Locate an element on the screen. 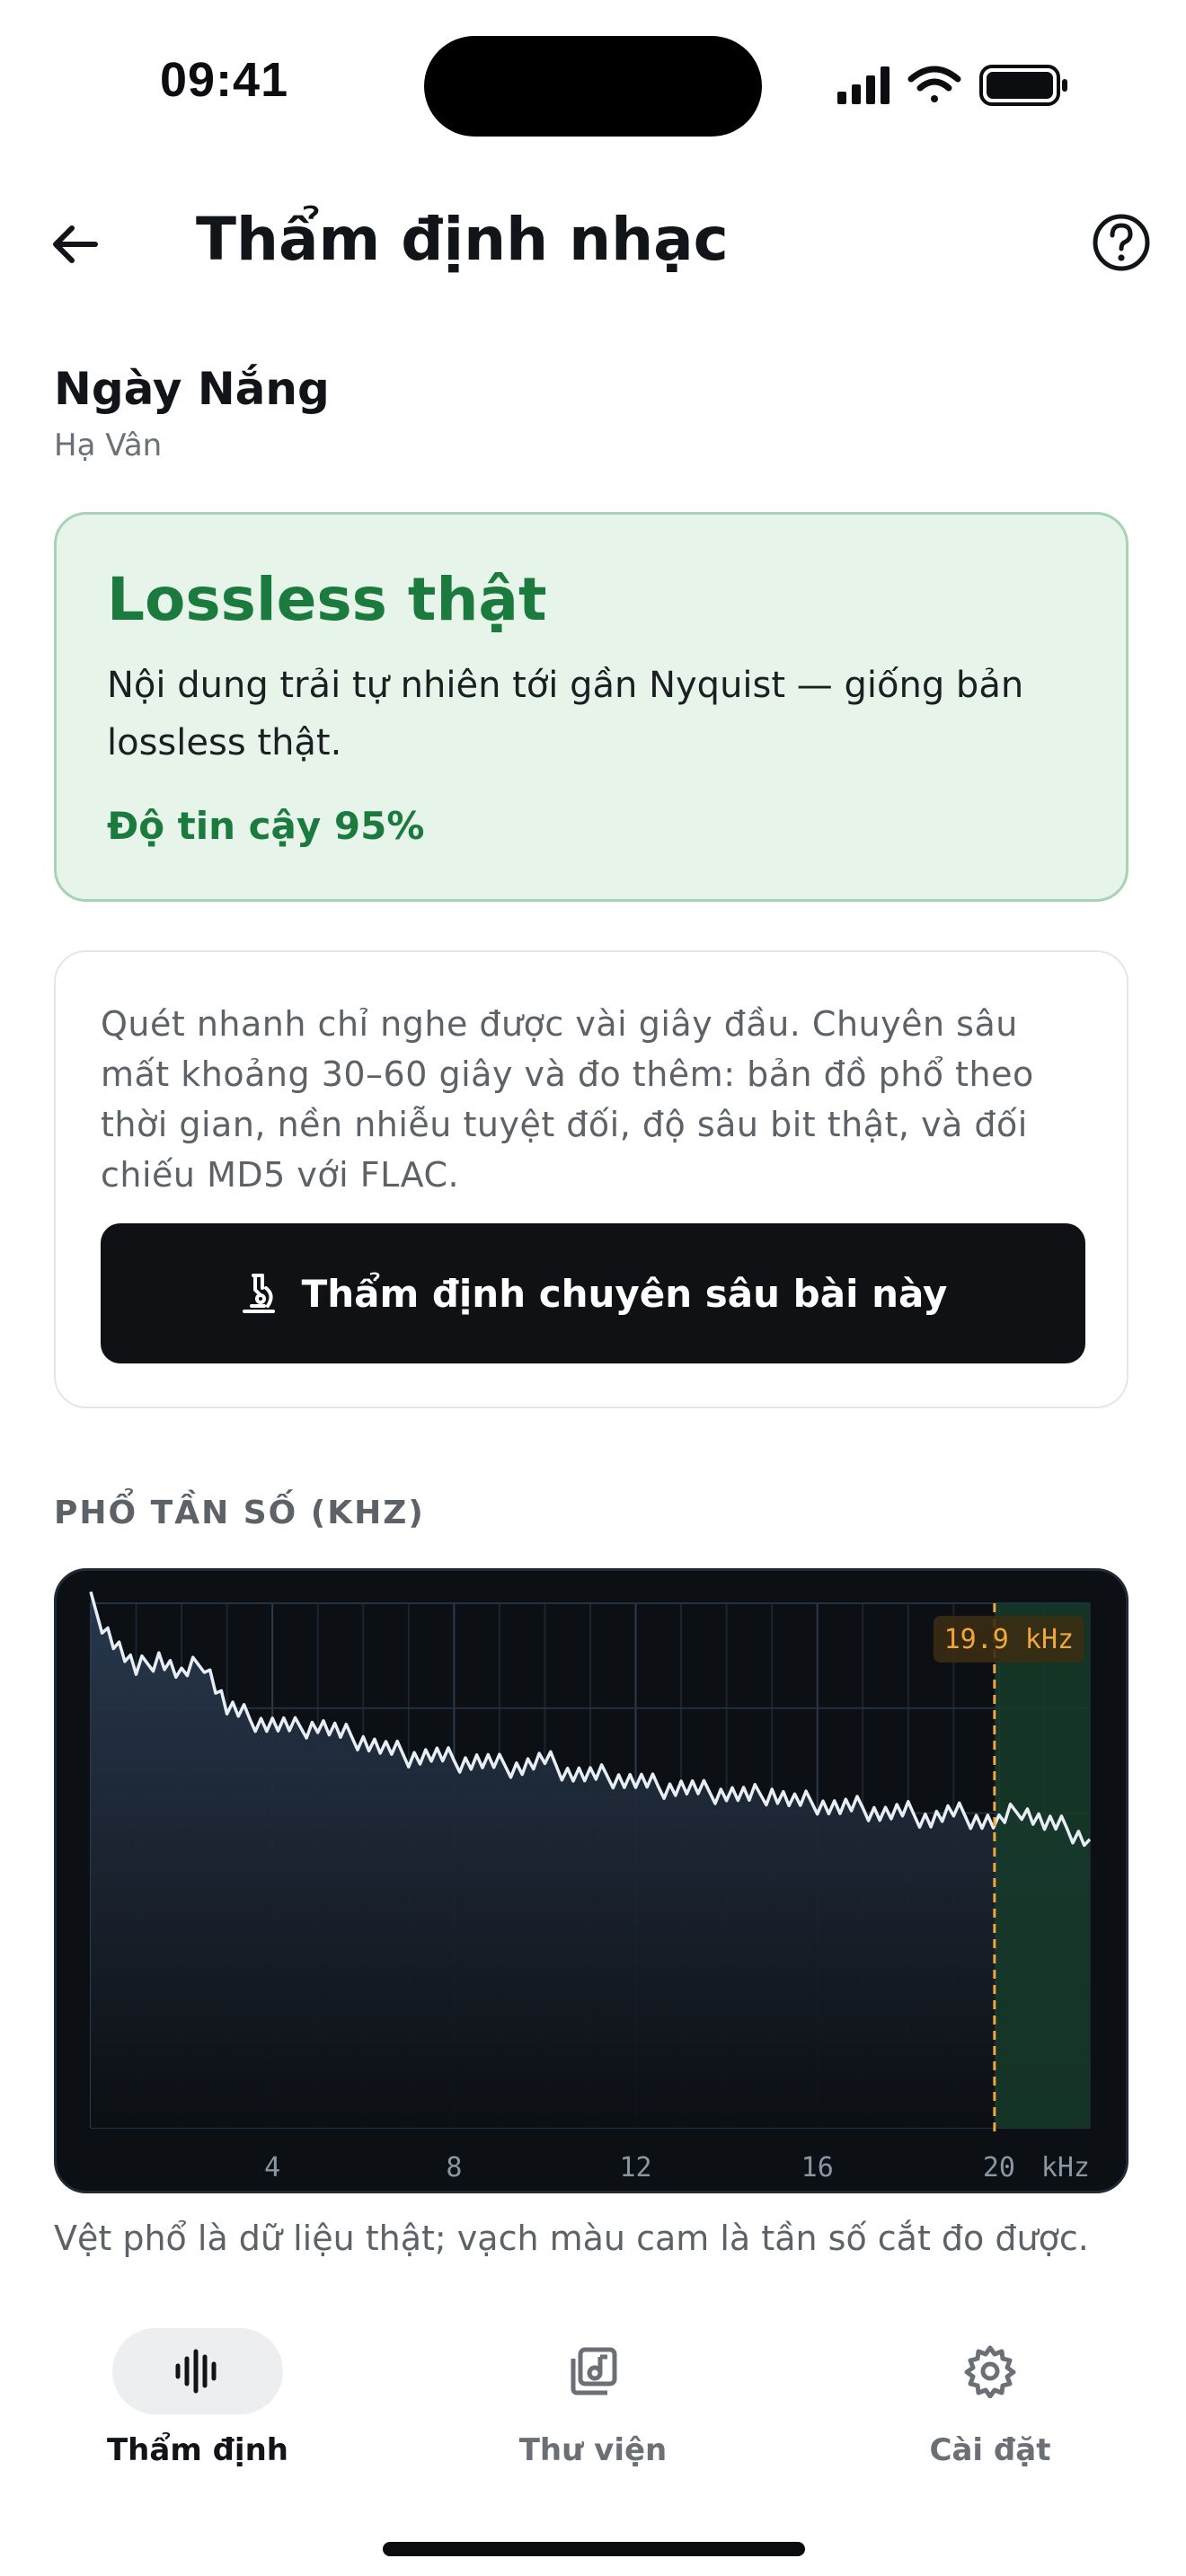  status-icons is located at coordinates (958, 85).